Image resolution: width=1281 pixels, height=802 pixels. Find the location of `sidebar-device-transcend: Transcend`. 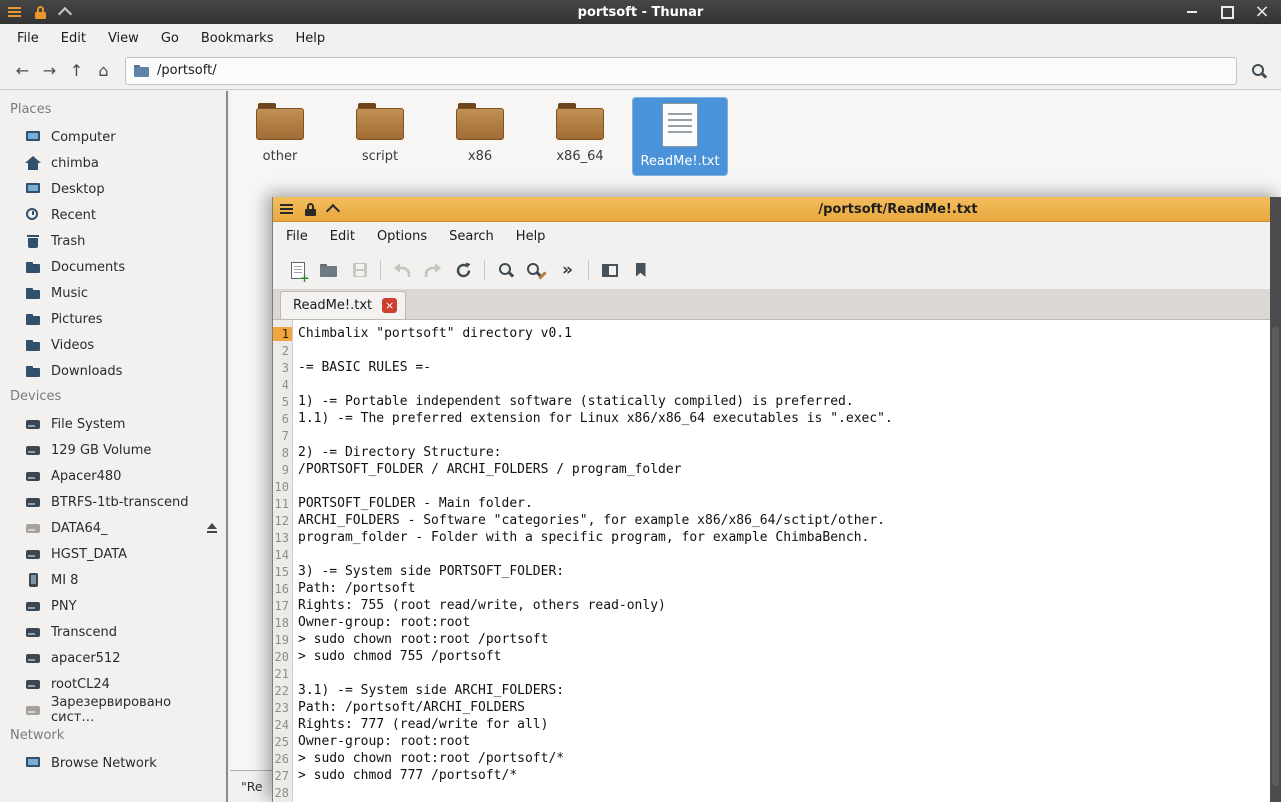

sidebar-device-transcend: Transcend is located at coordinates (113, 632).